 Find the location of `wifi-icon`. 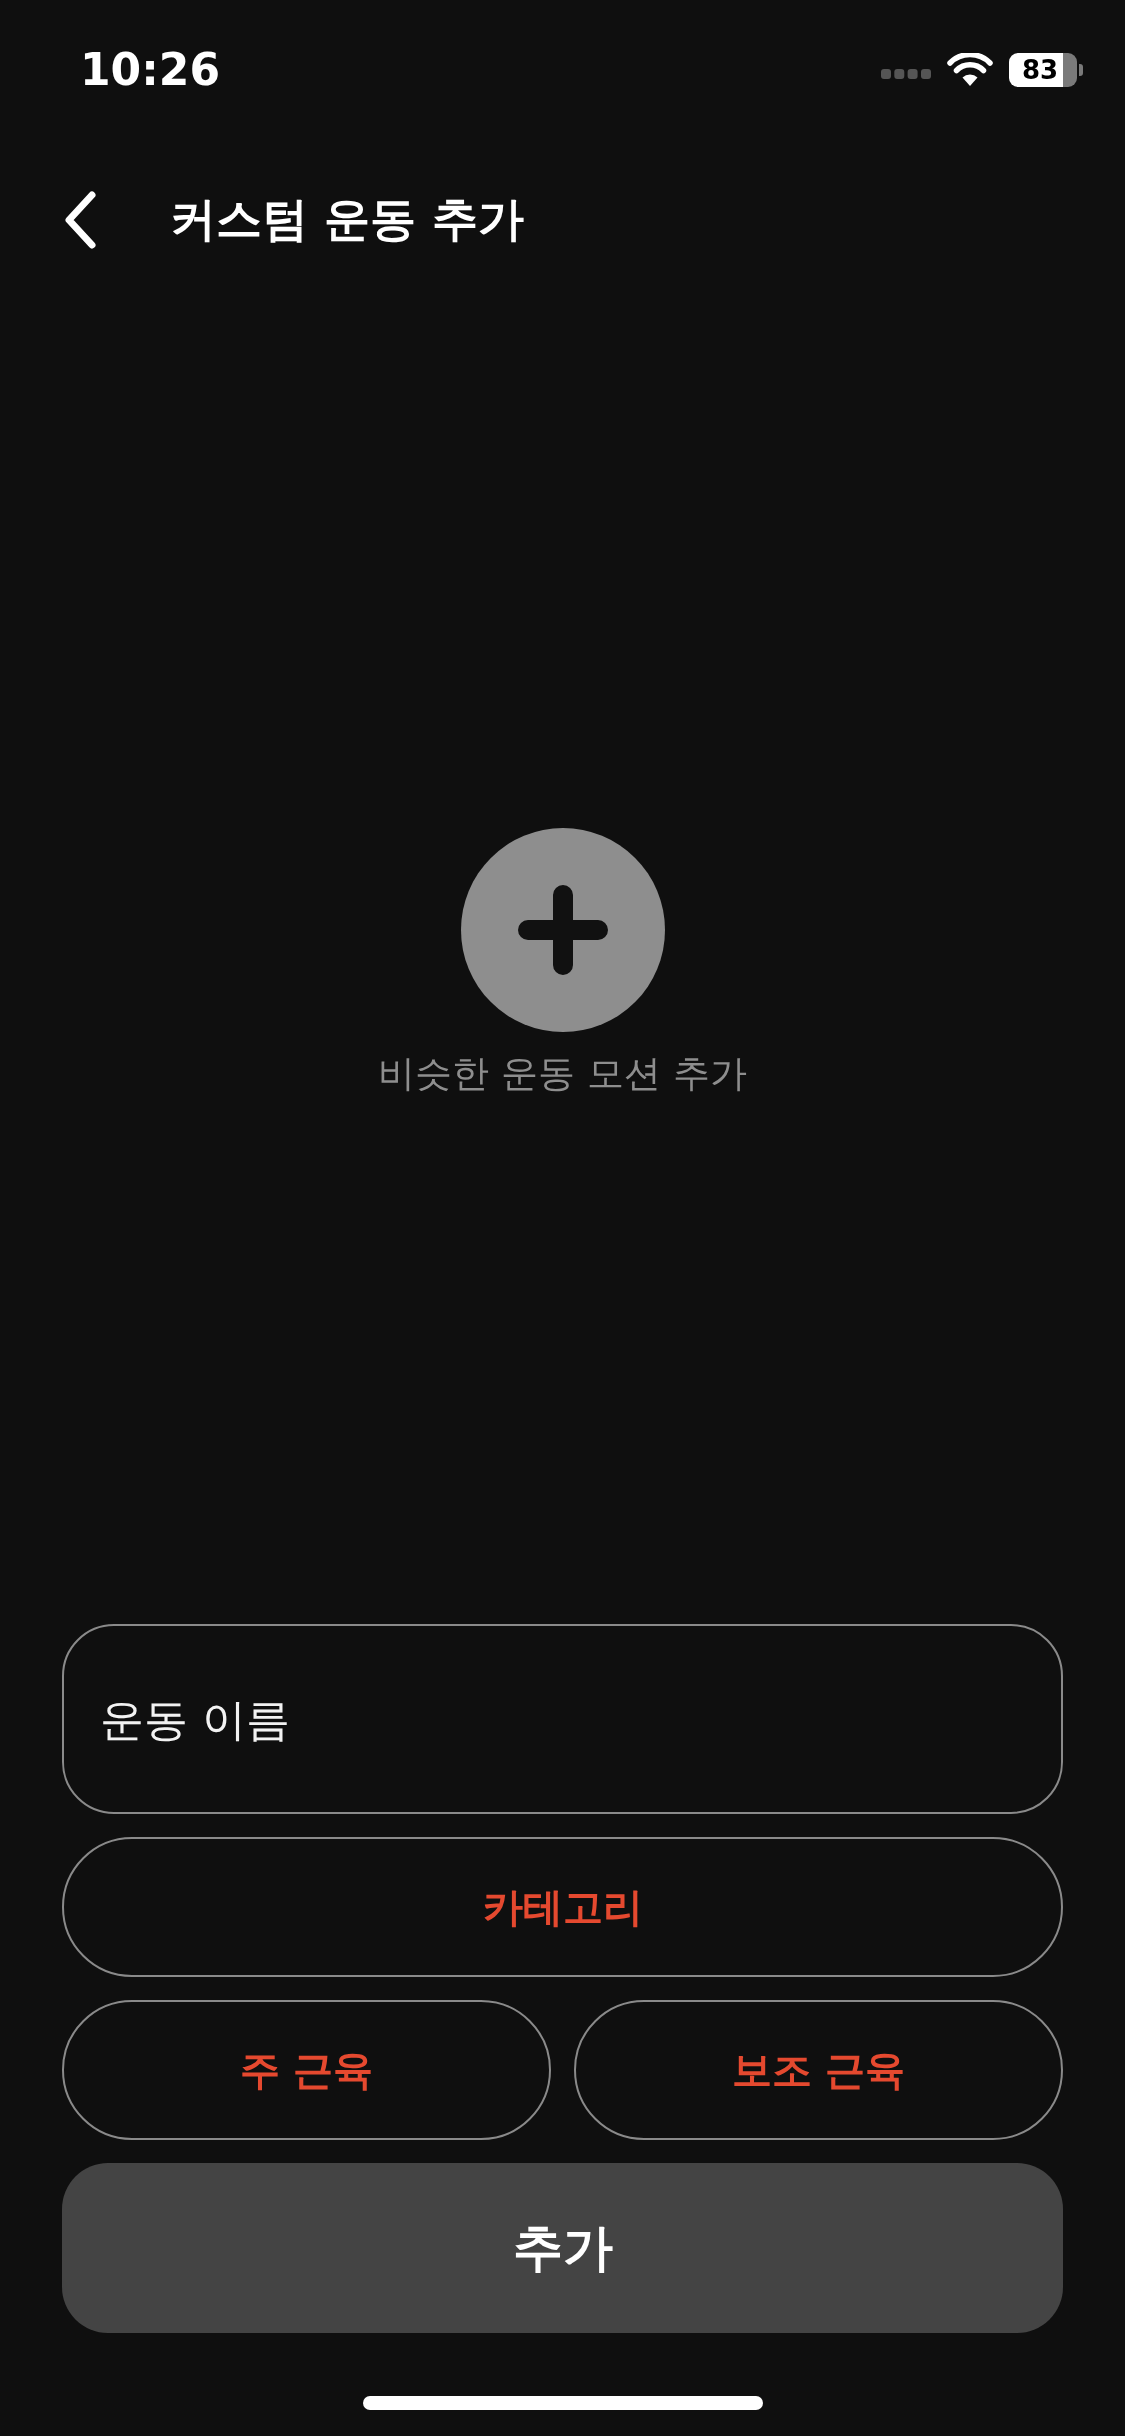

wifi-icon is located at coordinates (970, 70).